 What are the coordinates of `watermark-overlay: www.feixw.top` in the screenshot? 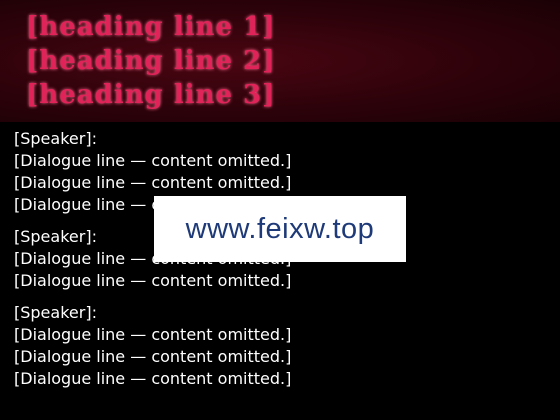 It's located at (280, 229).